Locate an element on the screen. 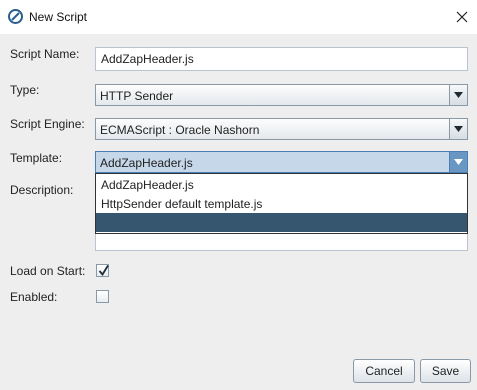 Image resolution: width=477 pixels, height=390 pixels. description-label: Description: is located at coordinates (42, 190).